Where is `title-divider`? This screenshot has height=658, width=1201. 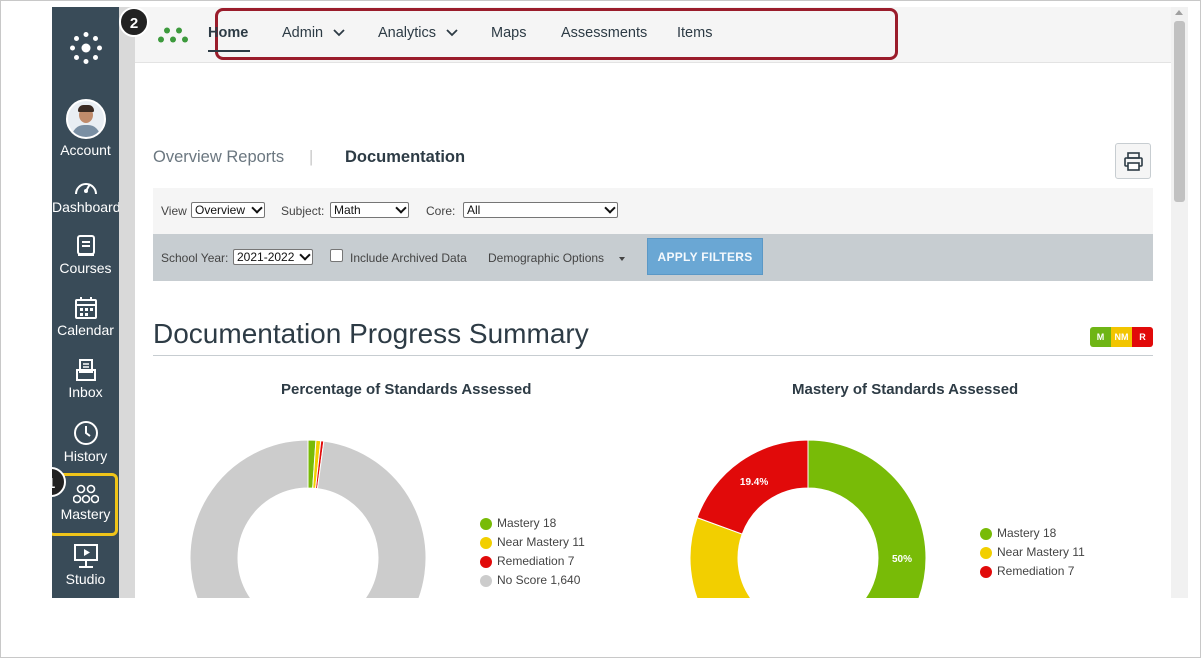
title-divider is located at coordinates (653, 355).